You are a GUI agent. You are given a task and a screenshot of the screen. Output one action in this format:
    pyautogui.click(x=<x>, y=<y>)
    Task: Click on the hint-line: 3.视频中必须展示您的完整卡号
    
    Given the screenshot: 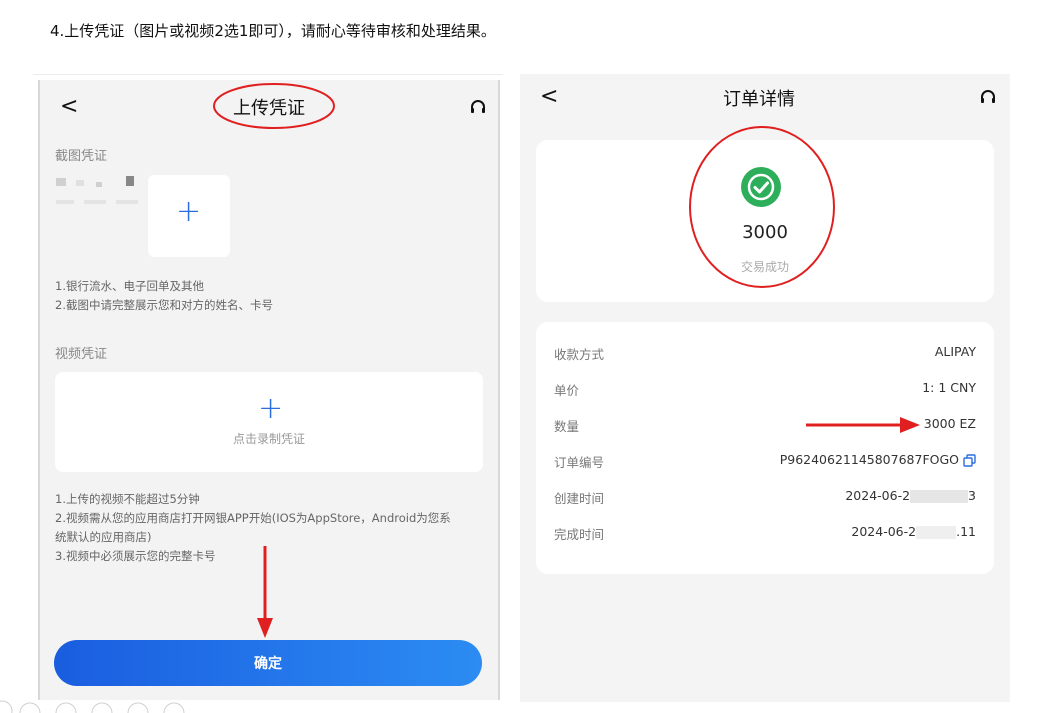 What is the action you would take?
    pyautogui.click(x=135, y=556)
    